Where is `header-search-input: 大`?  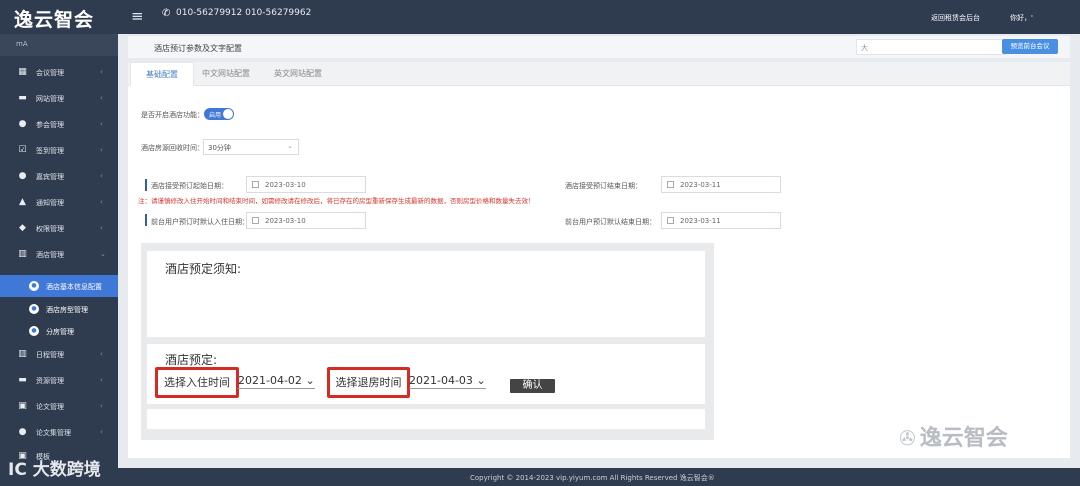 header-search-input: 大 is located at coordinates (931, 47).